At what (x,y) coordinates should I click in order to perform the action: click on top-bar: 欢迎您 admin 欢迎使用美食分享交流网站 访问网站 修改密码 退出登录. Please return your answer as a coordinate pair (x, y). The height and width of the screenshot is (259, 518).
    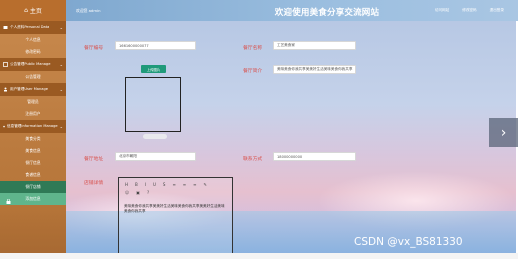
    Looking at the image, I should click on (292, 10).